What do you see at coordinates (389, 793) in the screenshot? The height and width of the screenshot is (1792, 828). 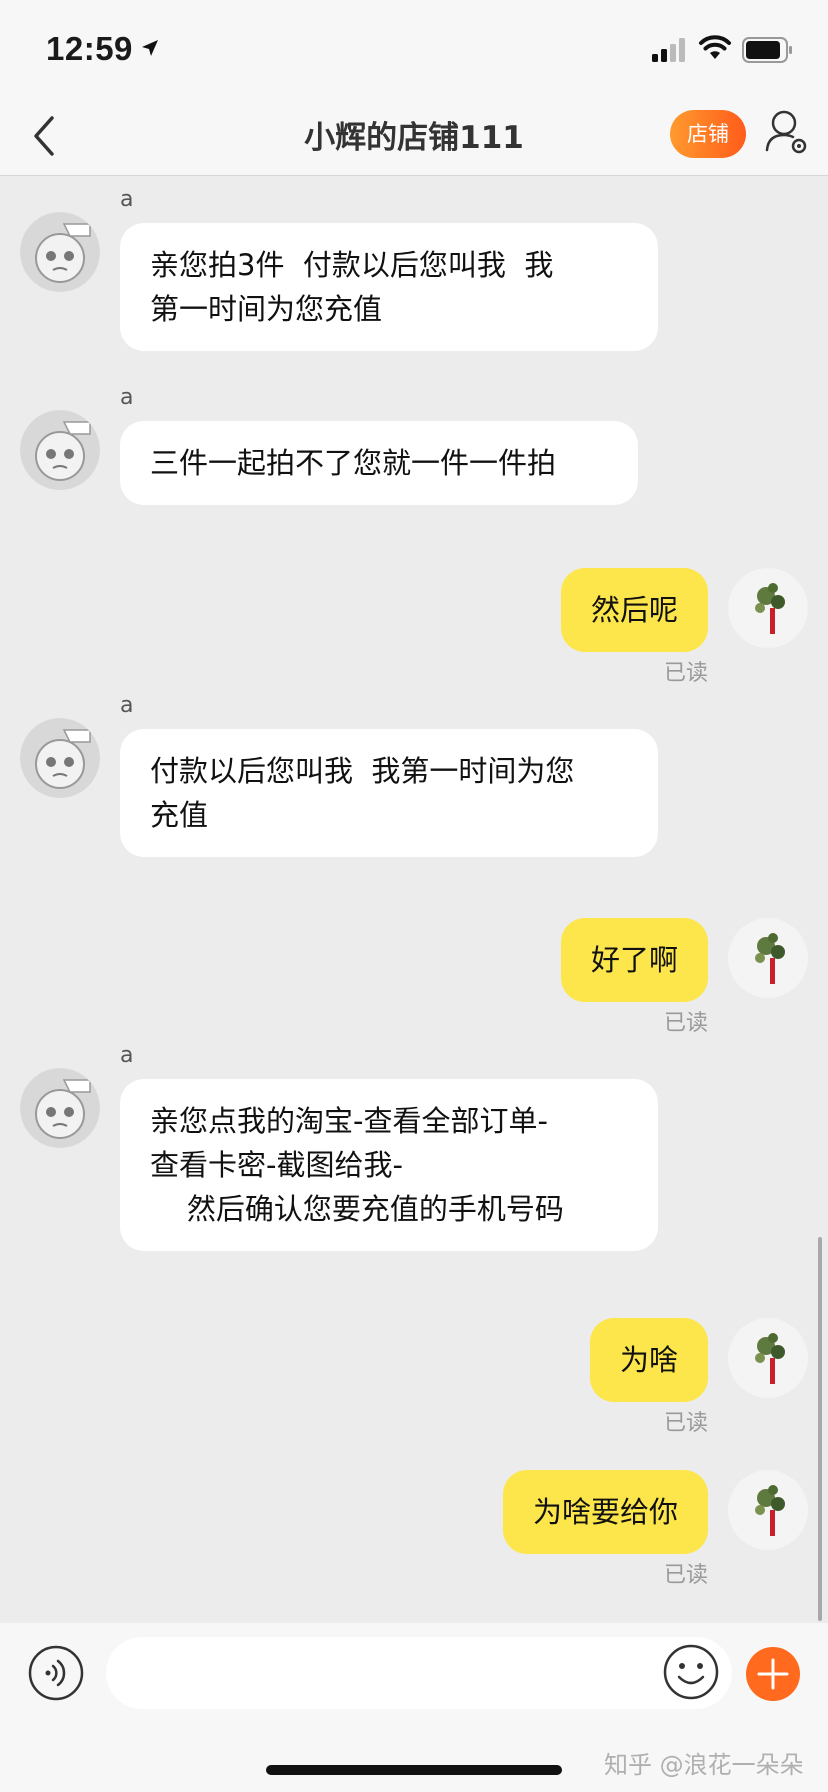 I see `message-bubble-incoming: 付款以后您叫我 我第一时间为您 充值` at bounding box center [389, 793].